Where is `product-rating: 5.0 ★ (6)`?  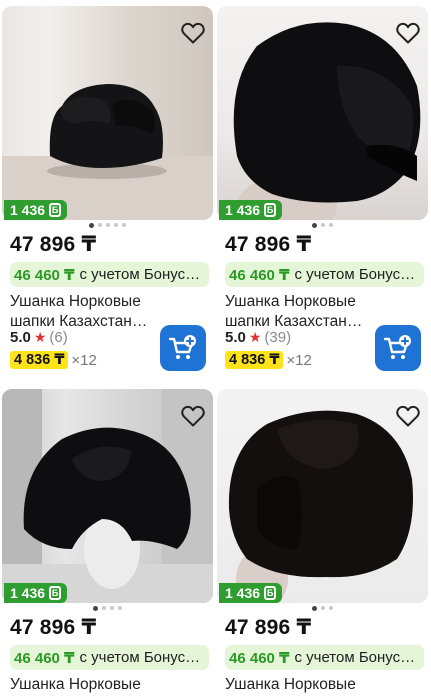 product-rating: 5.0 ★ (6) is located at coordinates (39, 337).